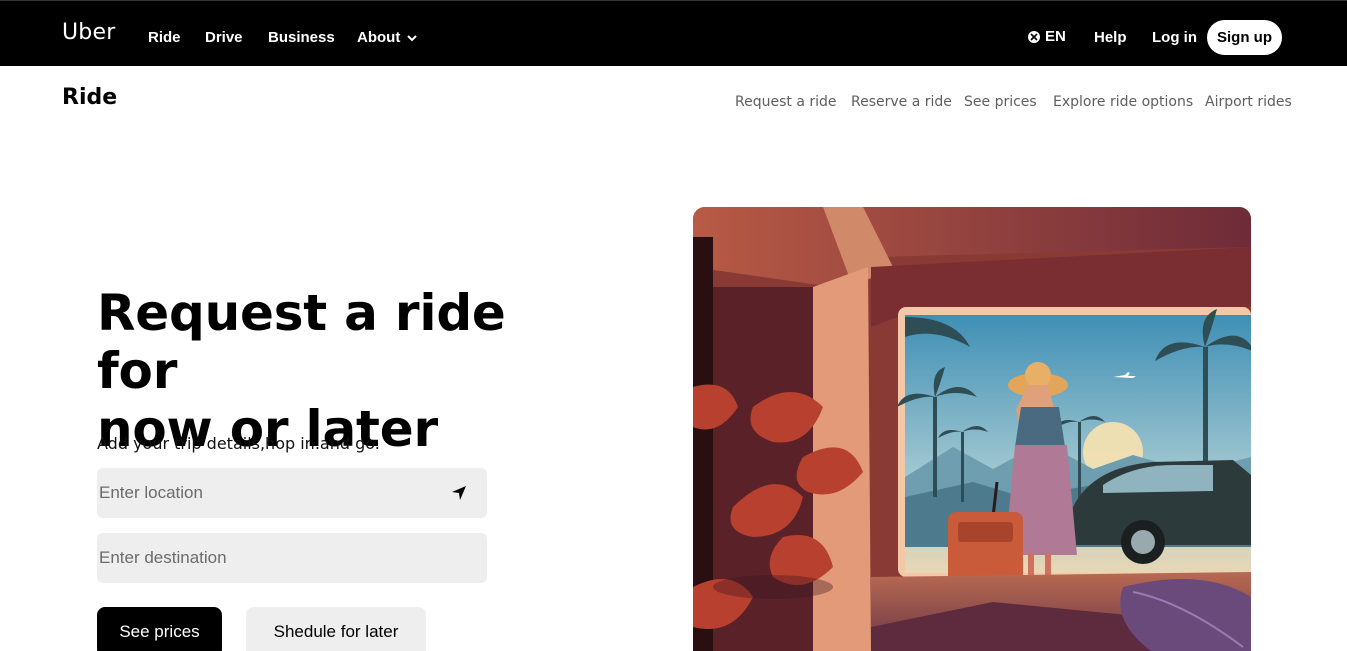  I want to click on subnav-request-ride: Request a ride, so click(786, 102).